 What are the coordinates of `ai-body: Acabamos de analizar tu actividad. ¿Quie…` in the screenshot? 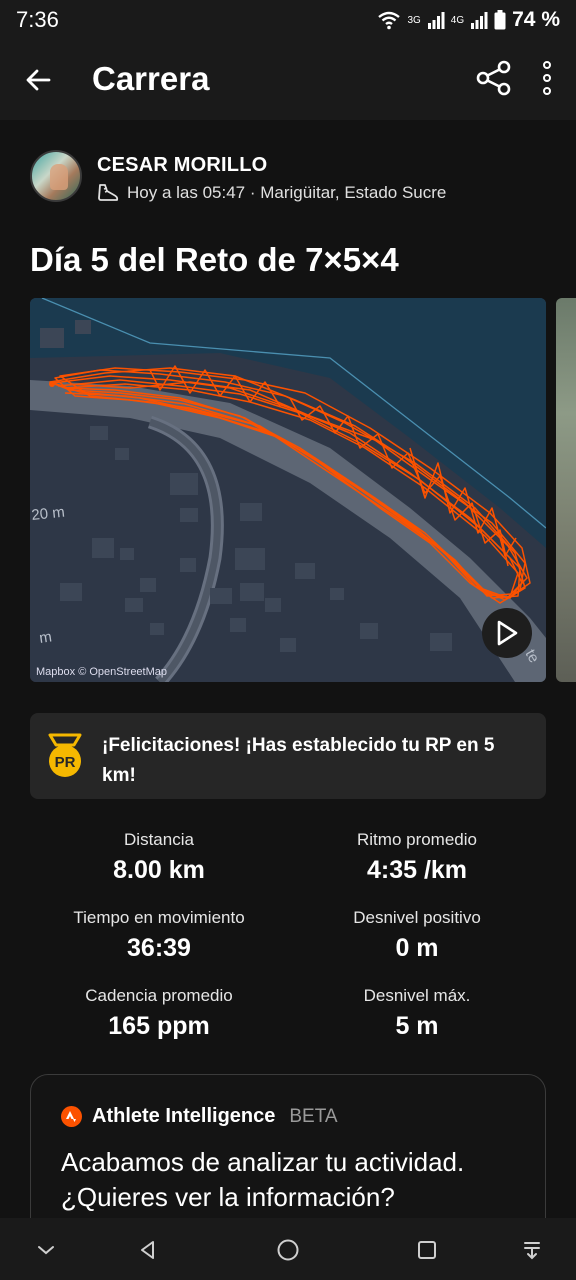 It's located at (263, 1179).